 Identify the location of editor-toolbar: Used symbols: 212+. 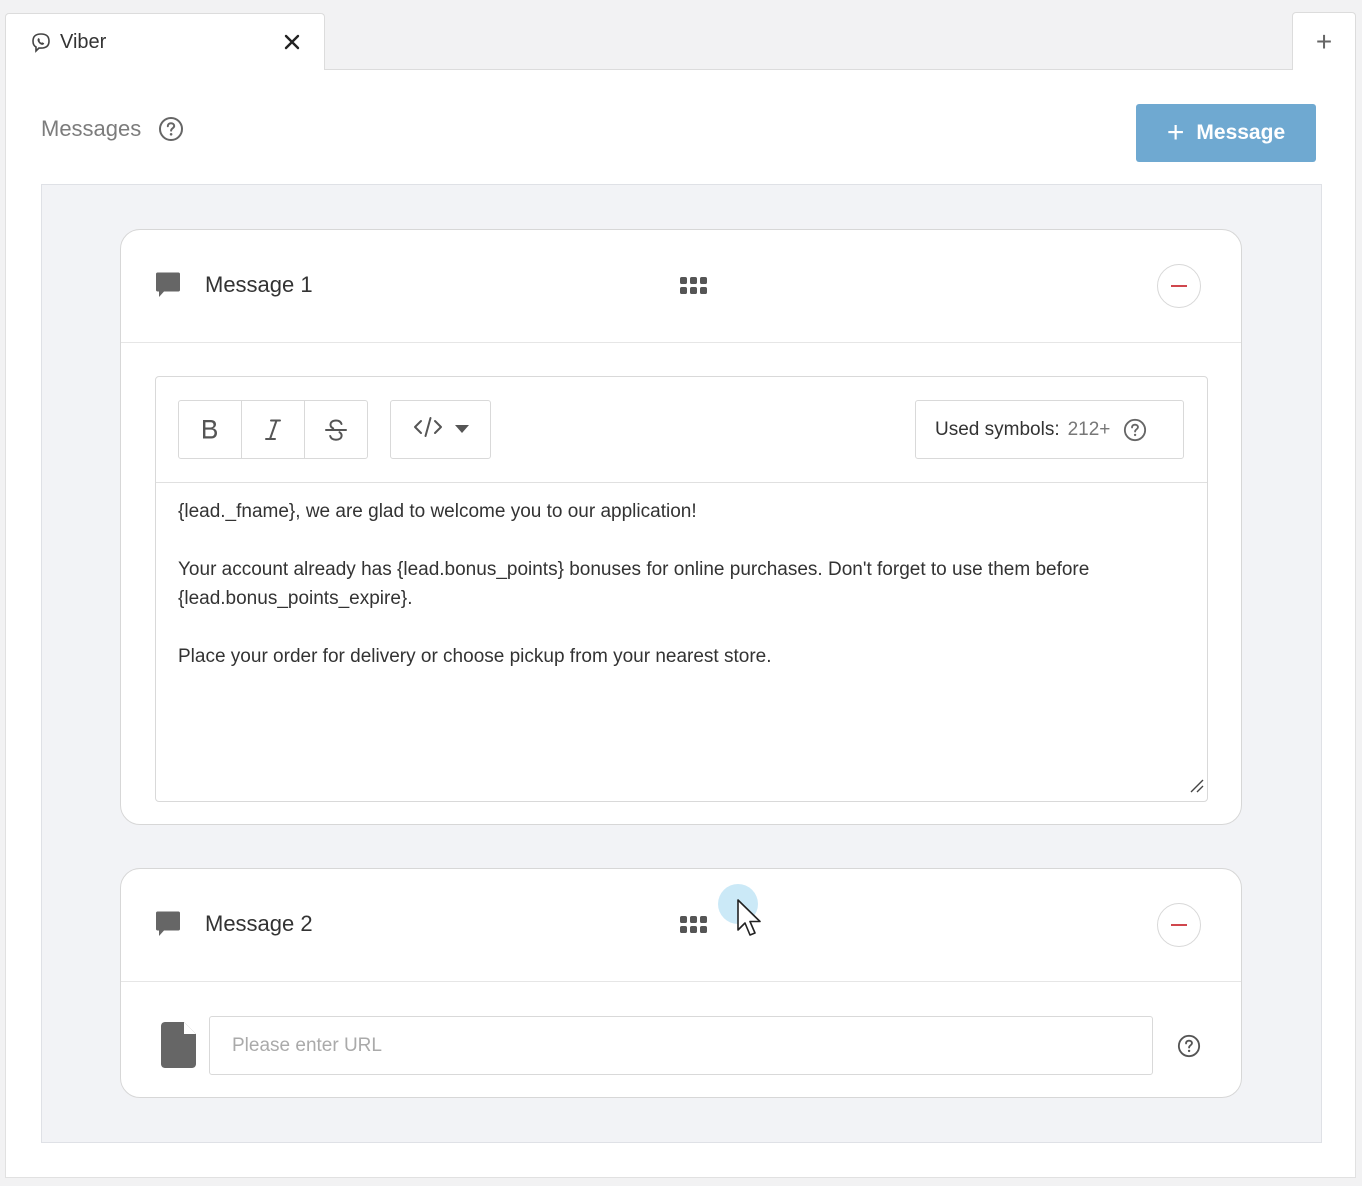
(681, 430).